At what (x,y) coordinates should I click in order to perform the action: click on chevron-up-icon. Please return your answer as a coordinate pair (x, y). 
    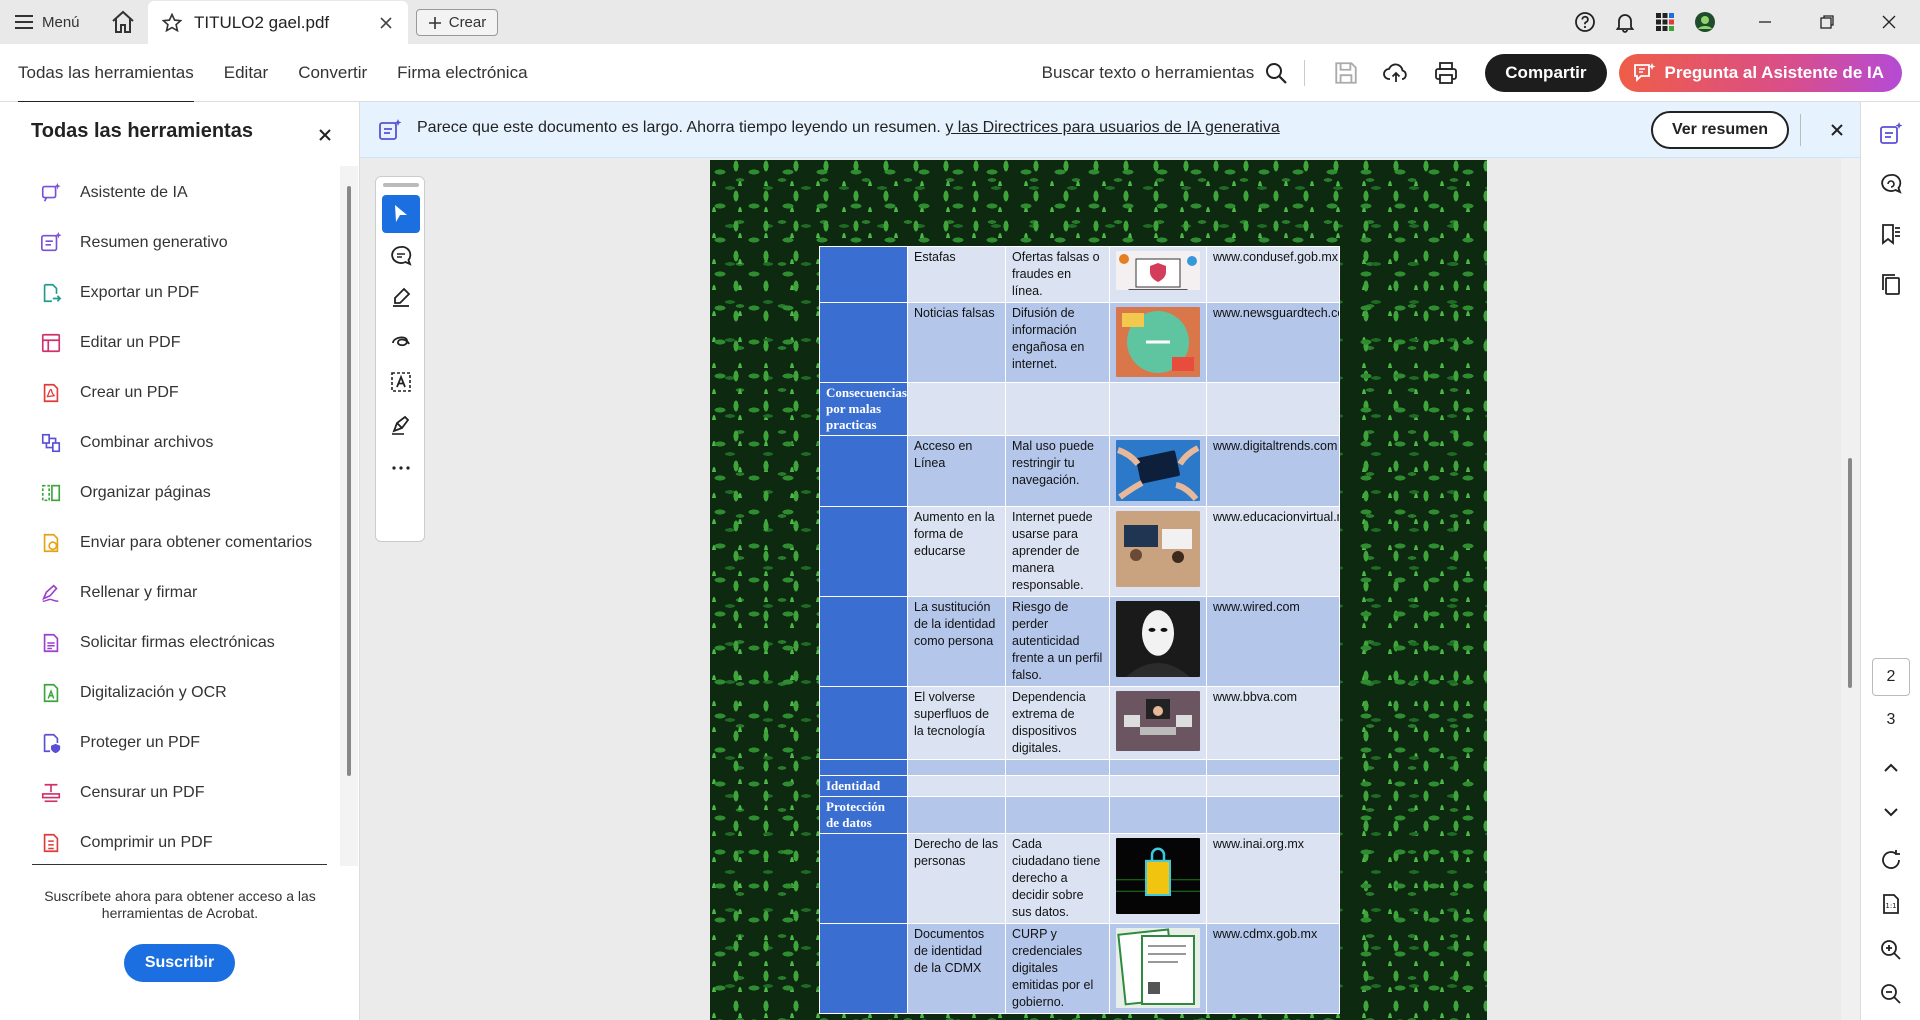
    Looking at the image, I should click on (1891, 768).